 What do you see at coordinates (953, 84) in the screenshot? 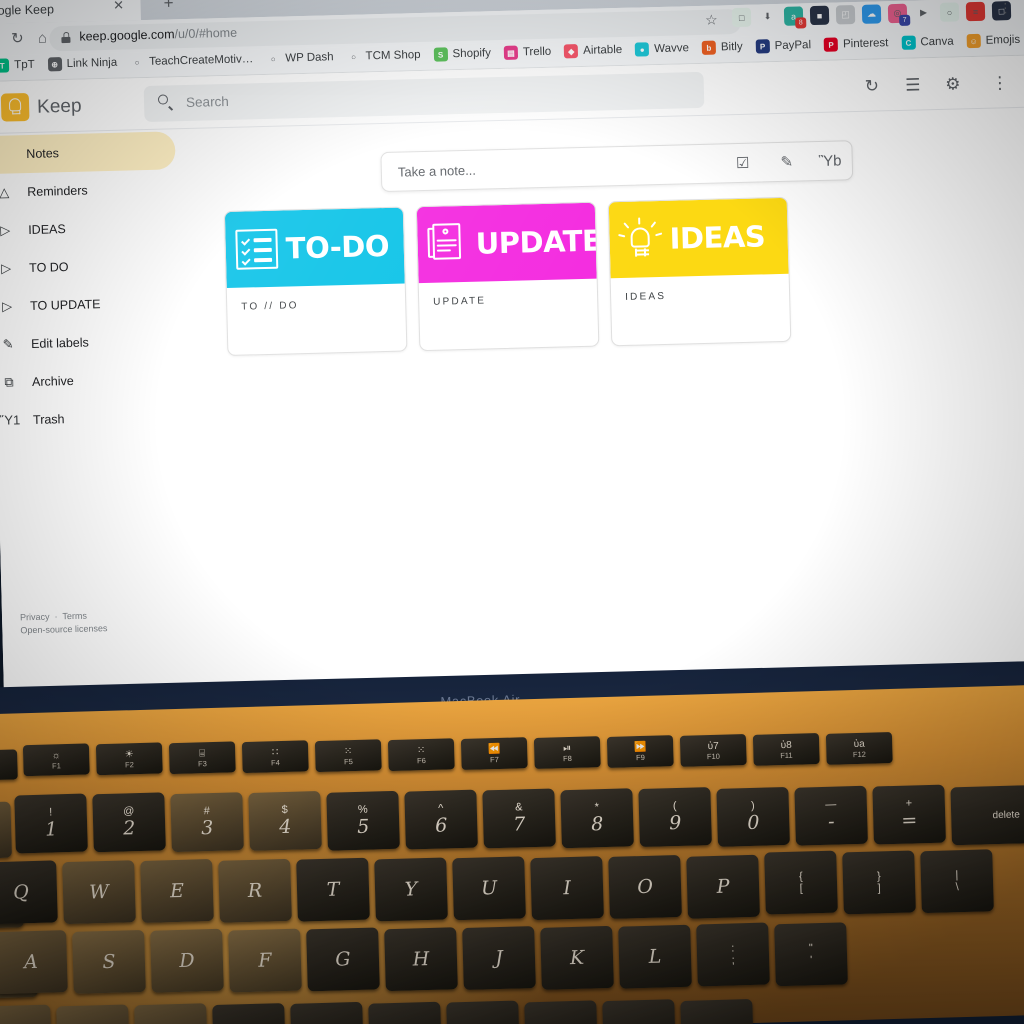
I see `settings-icon: ⚙` at bounding box center [953, 84].